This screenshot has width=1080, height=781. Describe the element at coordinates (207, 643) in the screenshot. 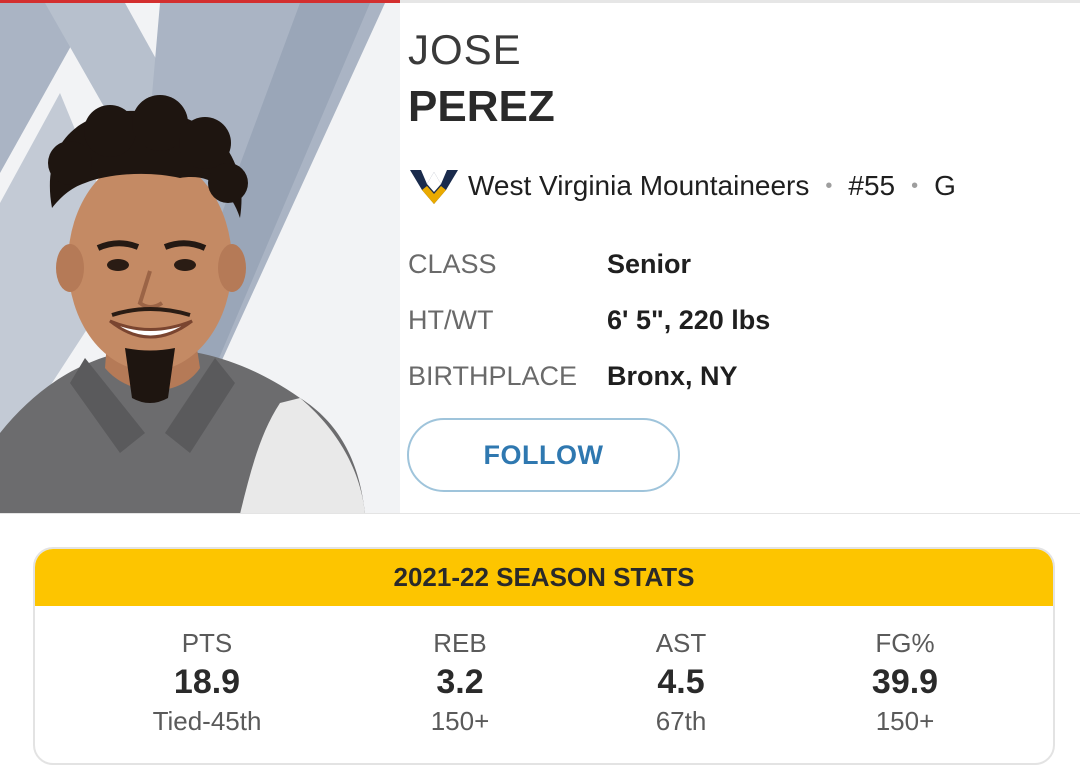

I see `stat-label: PTS` at that location.